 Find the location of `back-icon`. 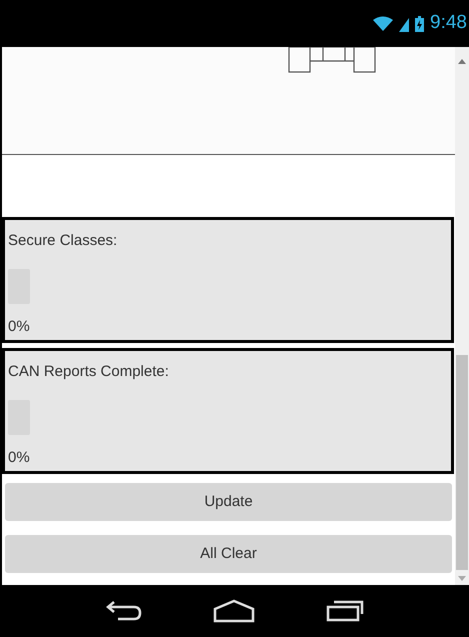

back-icon is located at coordinates (124, 611).